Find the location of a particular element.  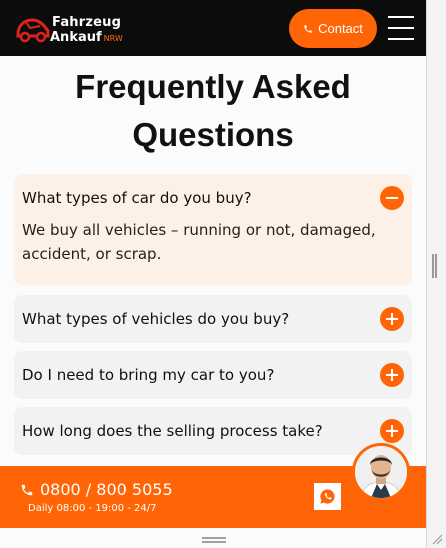

agent-portrait is located at coordinates (381, 472).